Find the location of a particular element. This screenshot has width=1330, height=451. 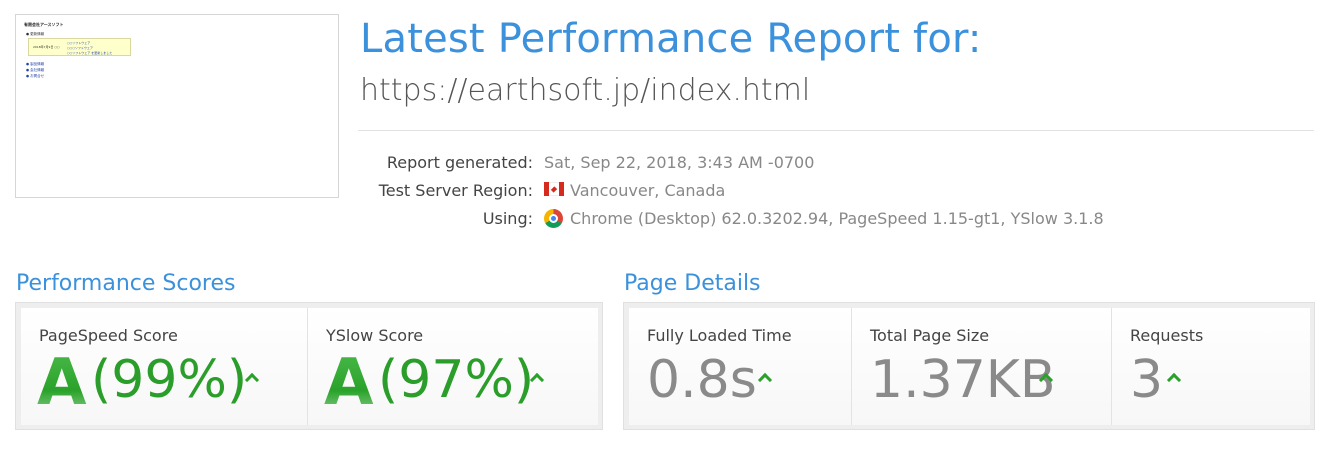

total-page-size-value: 1.37KB is located at coordinates (963, 380).